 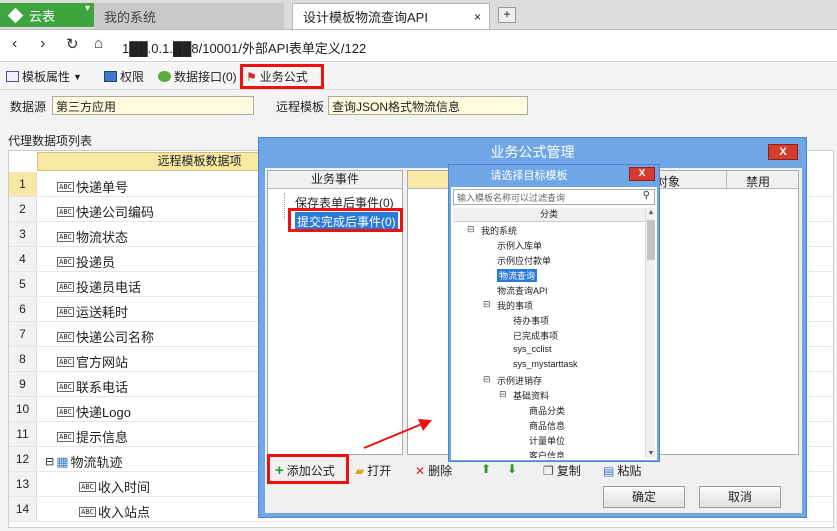 What do you see at coordinates (522, 290) in the screenshot?
I see `tree-node: 物流查询API` at bounding box center [522, 290].